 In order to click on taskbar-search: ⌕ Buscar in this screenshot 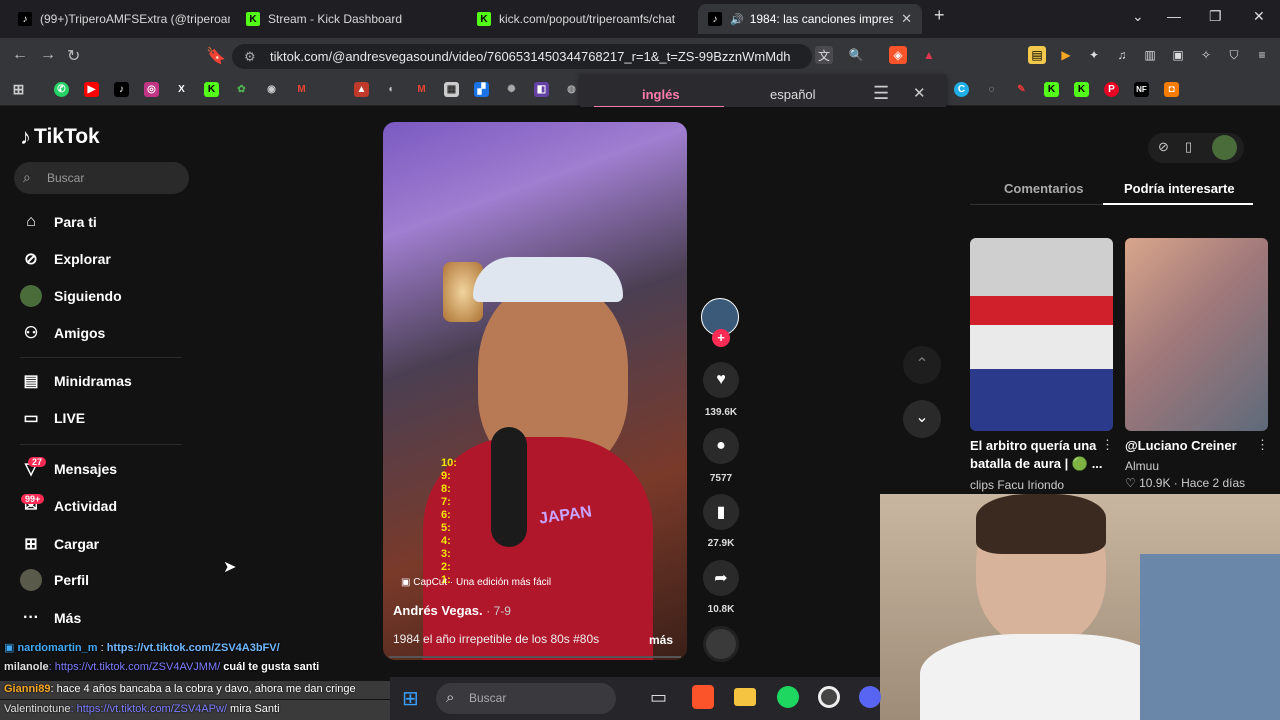, I will do `click(526, 698)`.